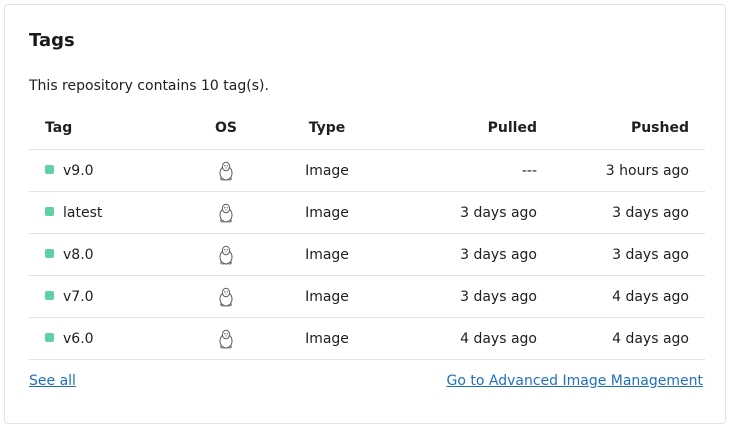 This screenshot has width=730, height=424. I want to click on tag-cell: latest, so click(112, 212).